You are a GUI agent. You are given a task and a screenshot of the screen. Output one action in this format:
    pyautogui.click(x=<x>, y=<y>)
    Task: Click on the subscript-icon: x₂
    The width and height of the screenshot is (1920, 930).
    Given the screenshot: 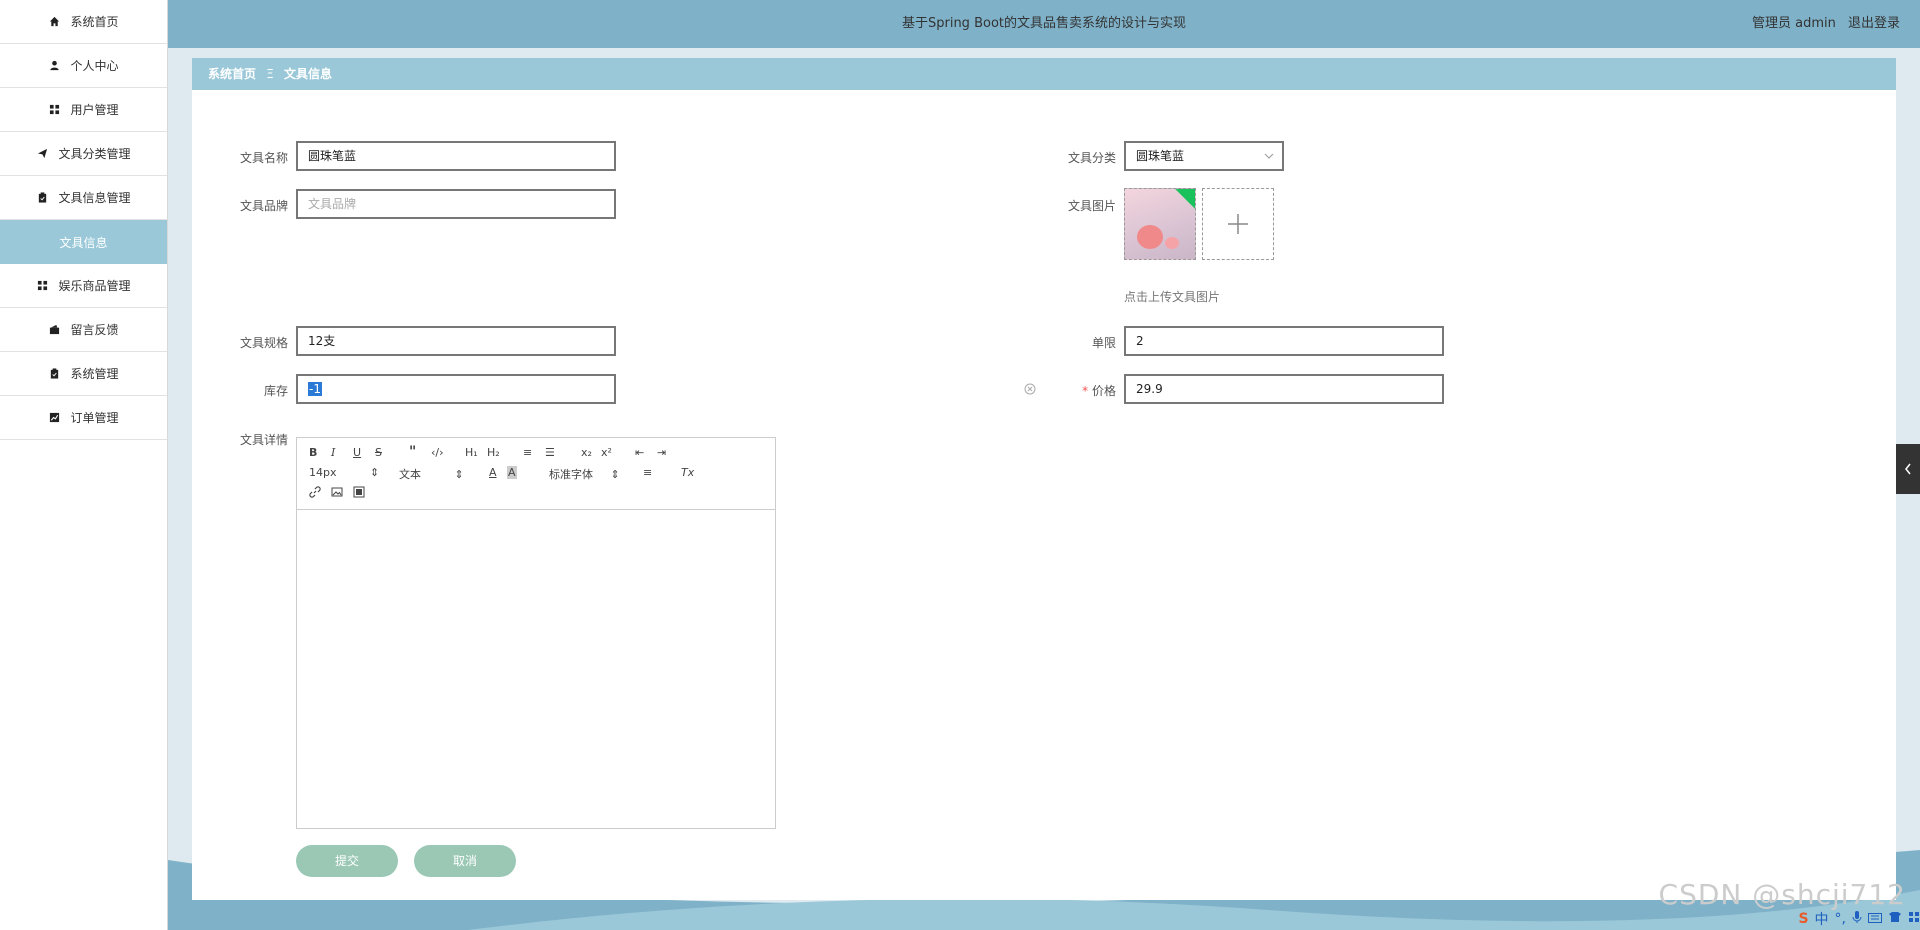 What is the action you would take?
    pyautogui.click(x=586, y=452)
    